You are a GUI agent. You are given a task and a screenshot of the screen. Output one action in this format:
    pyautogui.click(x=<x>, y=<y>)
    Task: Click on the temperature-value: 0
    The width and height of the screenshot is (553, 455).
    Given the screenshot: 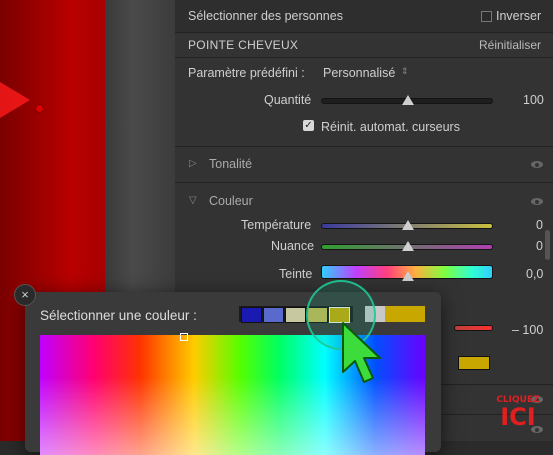 What is the action you would take?
    pyautogui.click(x=539, y=225)
    